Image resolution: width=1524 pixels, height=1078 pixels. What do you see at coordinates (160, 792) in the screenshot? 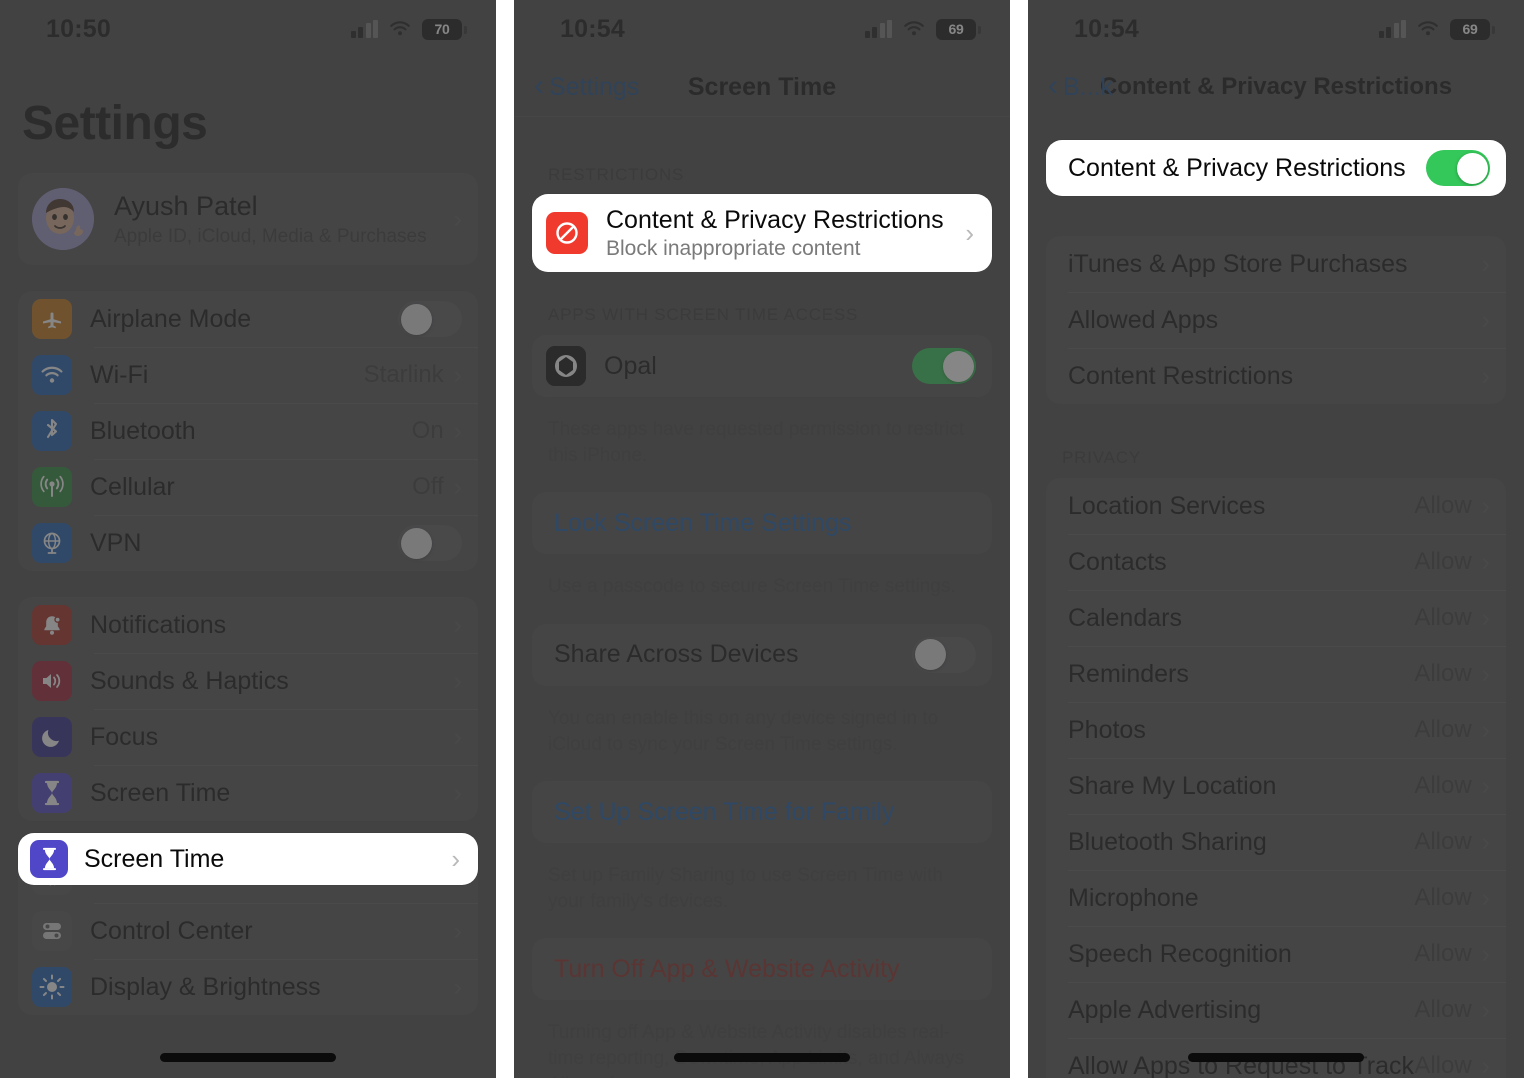
I see `row-label: Screen Time` at bounding box center [160, 792].